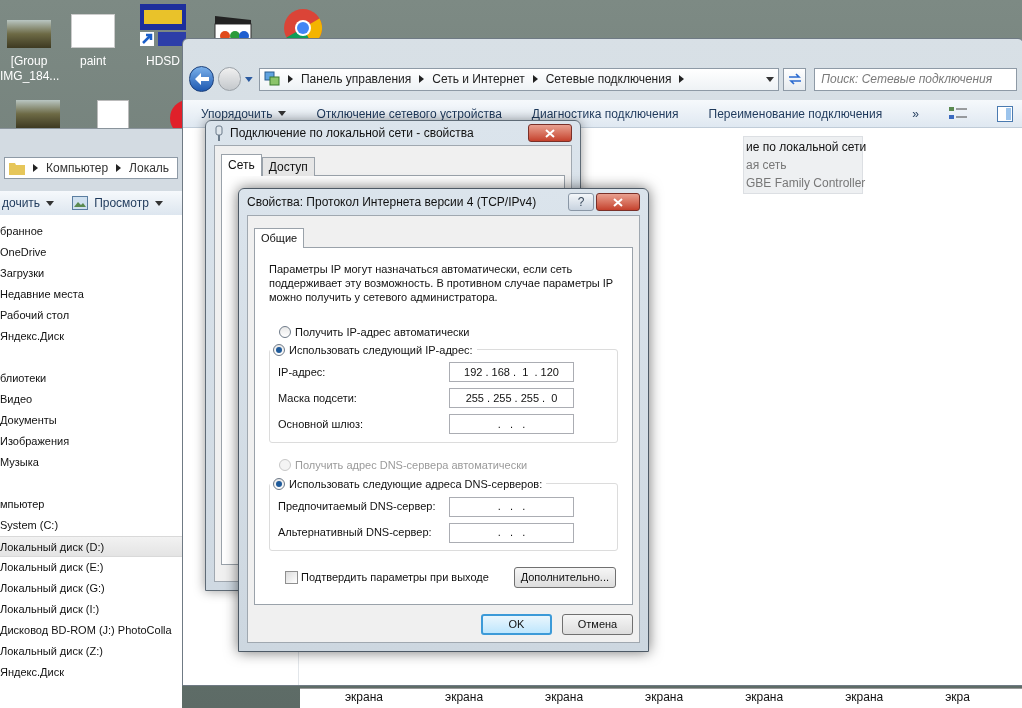 The image size is (1022, 708). Describe the element at coordinates (91, 399) in the screenshot. I see `nav-item: Видео` at that location.